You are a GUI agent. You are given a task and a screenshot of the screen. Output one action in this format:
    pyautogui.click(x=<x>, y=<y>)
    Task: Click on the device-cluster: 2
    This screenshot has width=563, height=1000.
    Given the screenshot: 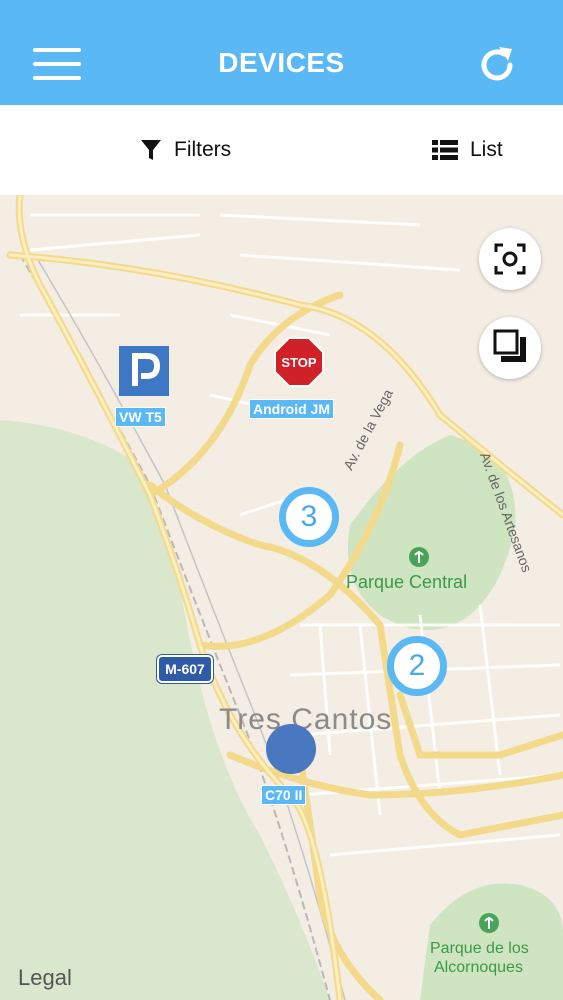 What is the action you would take?
    pyautogui.click(x=417, y=666)
    